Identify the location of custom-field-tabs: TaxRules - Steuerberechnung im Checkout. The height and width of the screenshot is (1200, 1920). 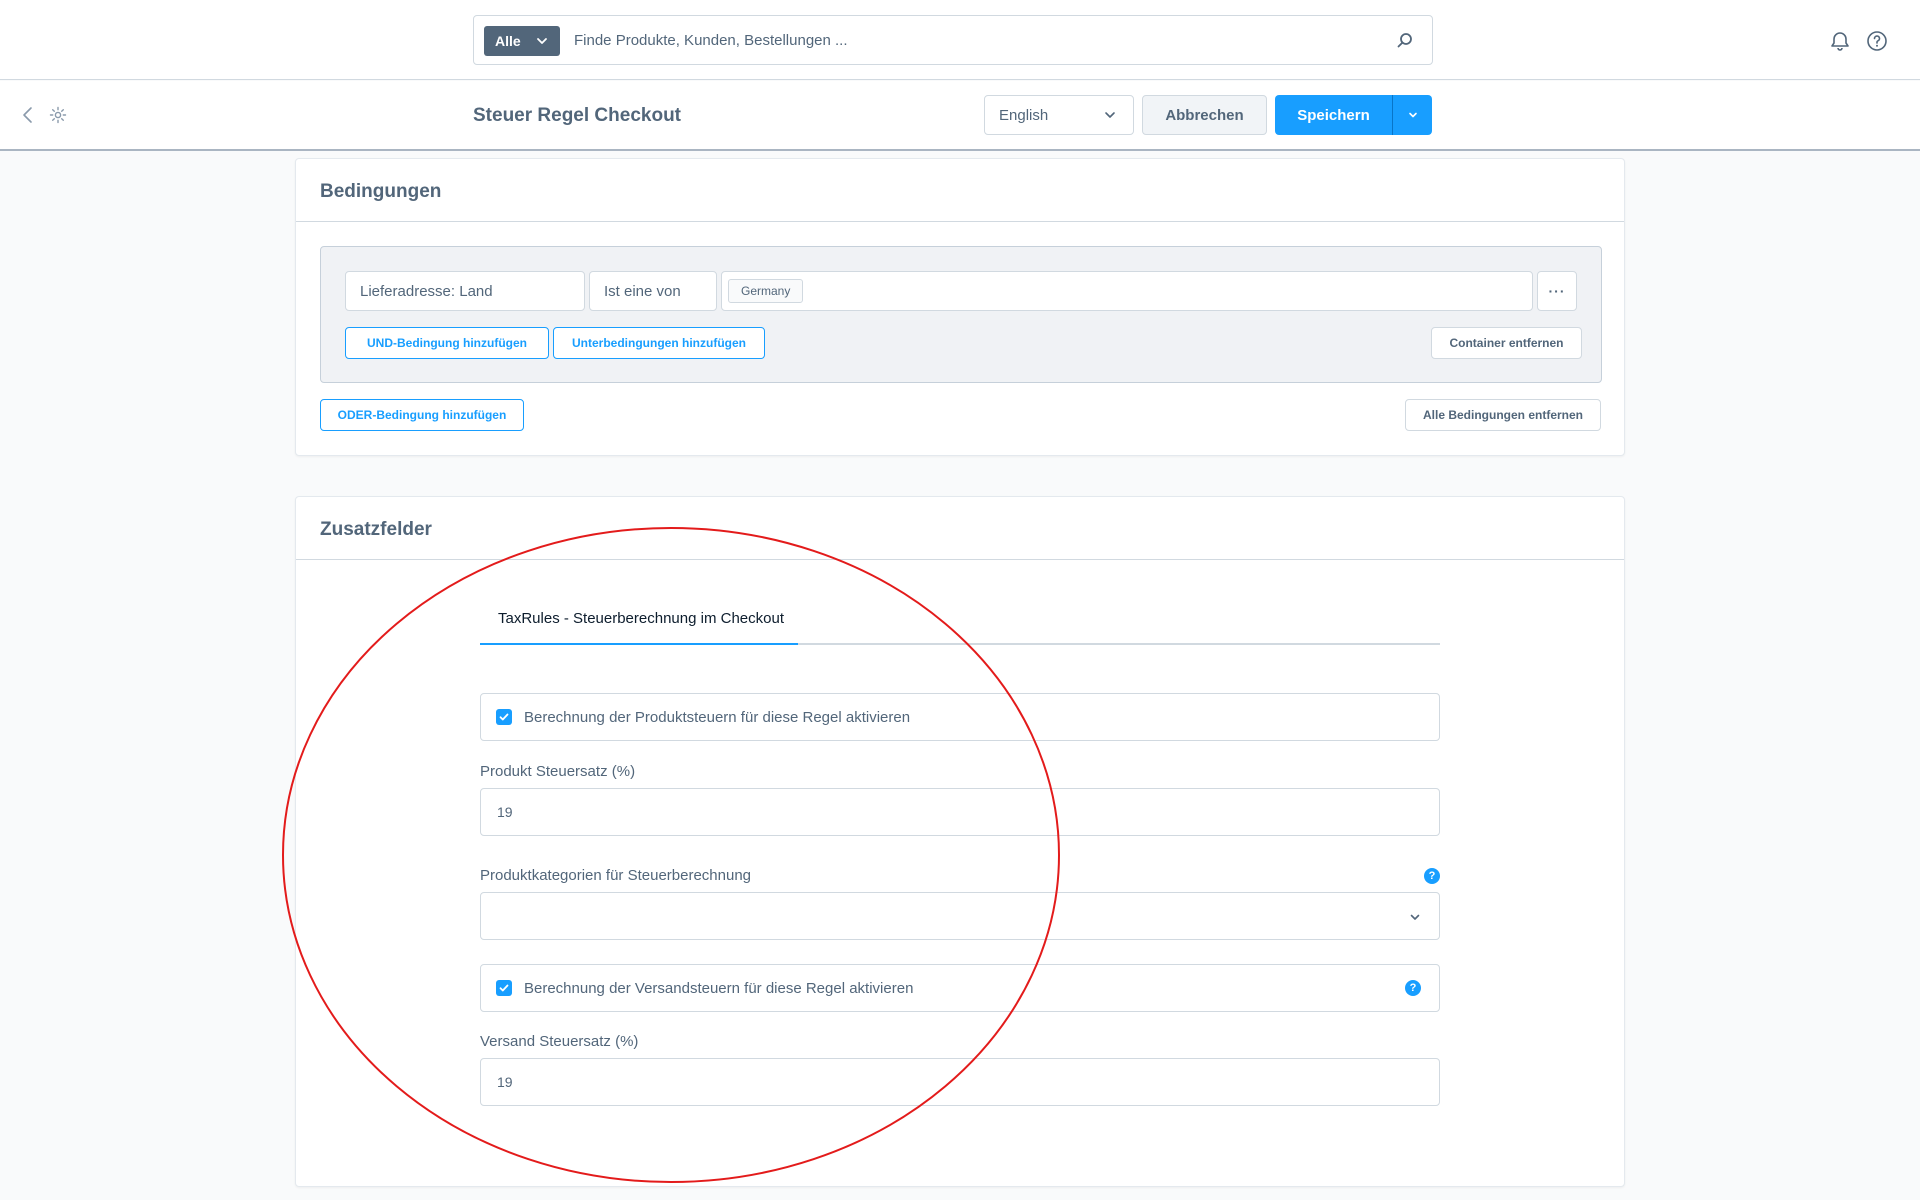
(960, 626).